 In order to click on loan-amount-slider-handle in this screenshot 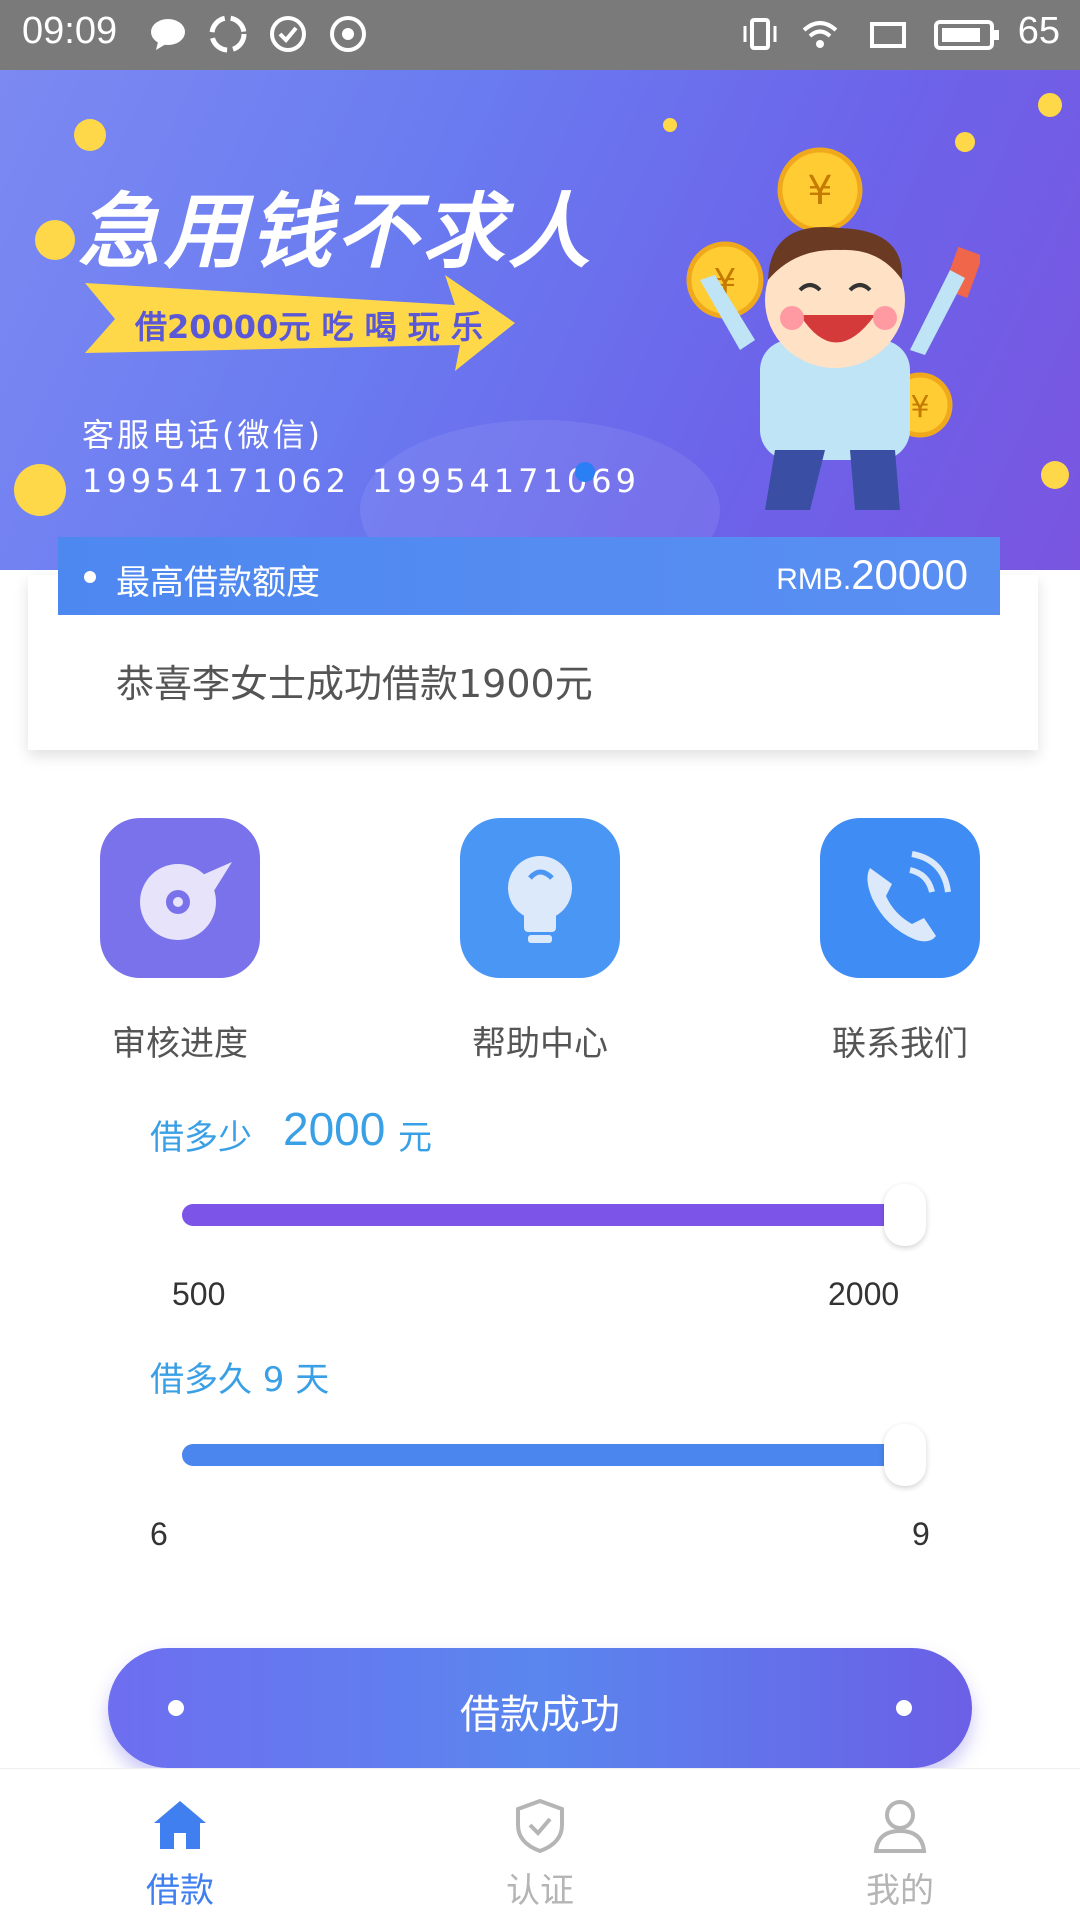, I will do `click(905, 1215)`.